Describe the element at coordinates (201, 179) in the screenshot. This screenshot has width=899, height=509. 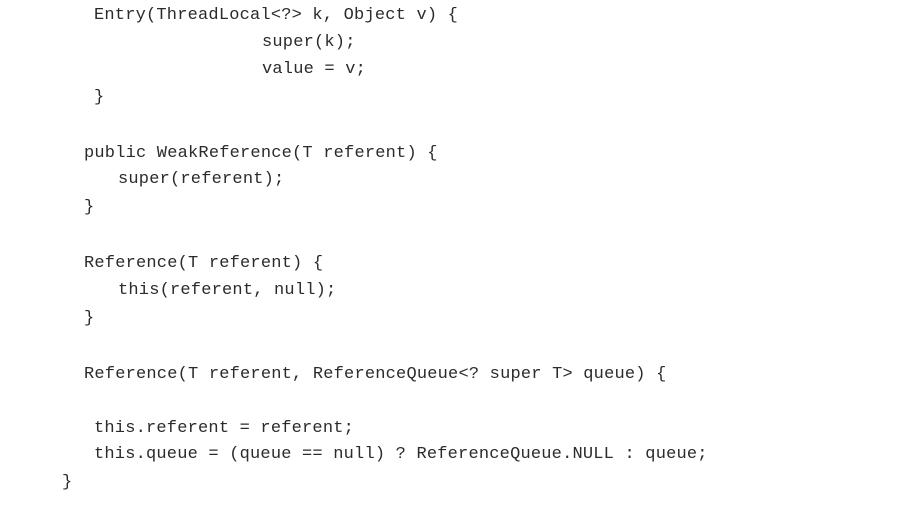
I see `code-line: super(referent);` at that location.